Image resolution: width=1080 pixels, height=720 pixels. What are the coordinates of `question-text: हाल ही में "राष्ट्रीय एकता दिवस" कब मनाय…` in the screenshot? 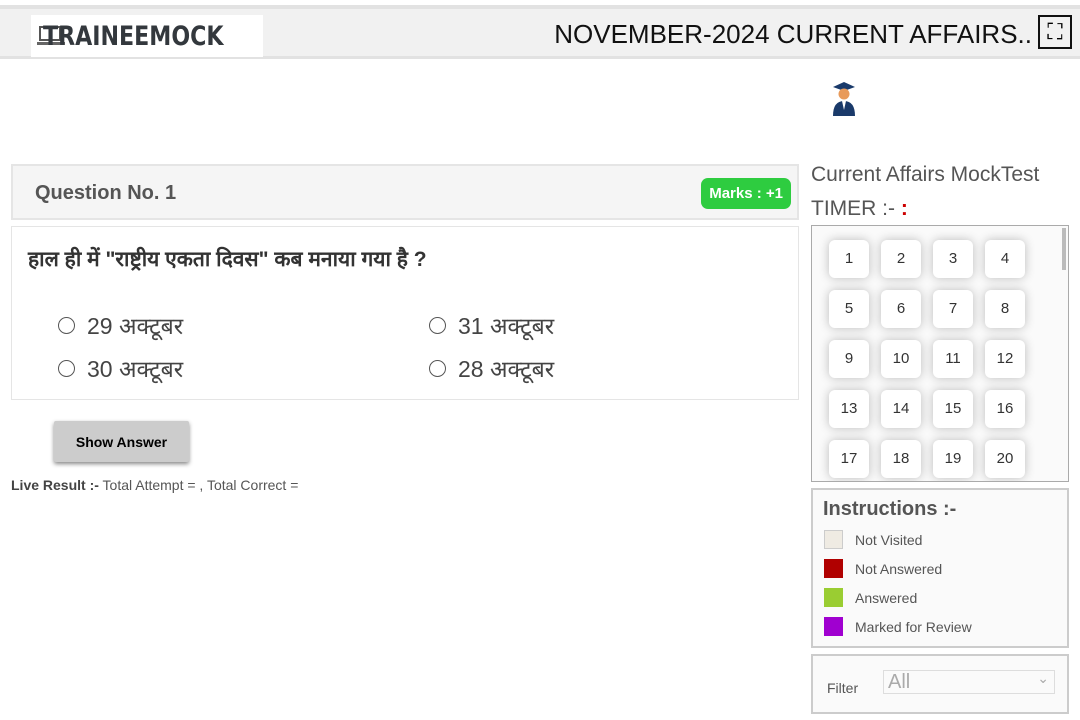 It's located at (227, 259).